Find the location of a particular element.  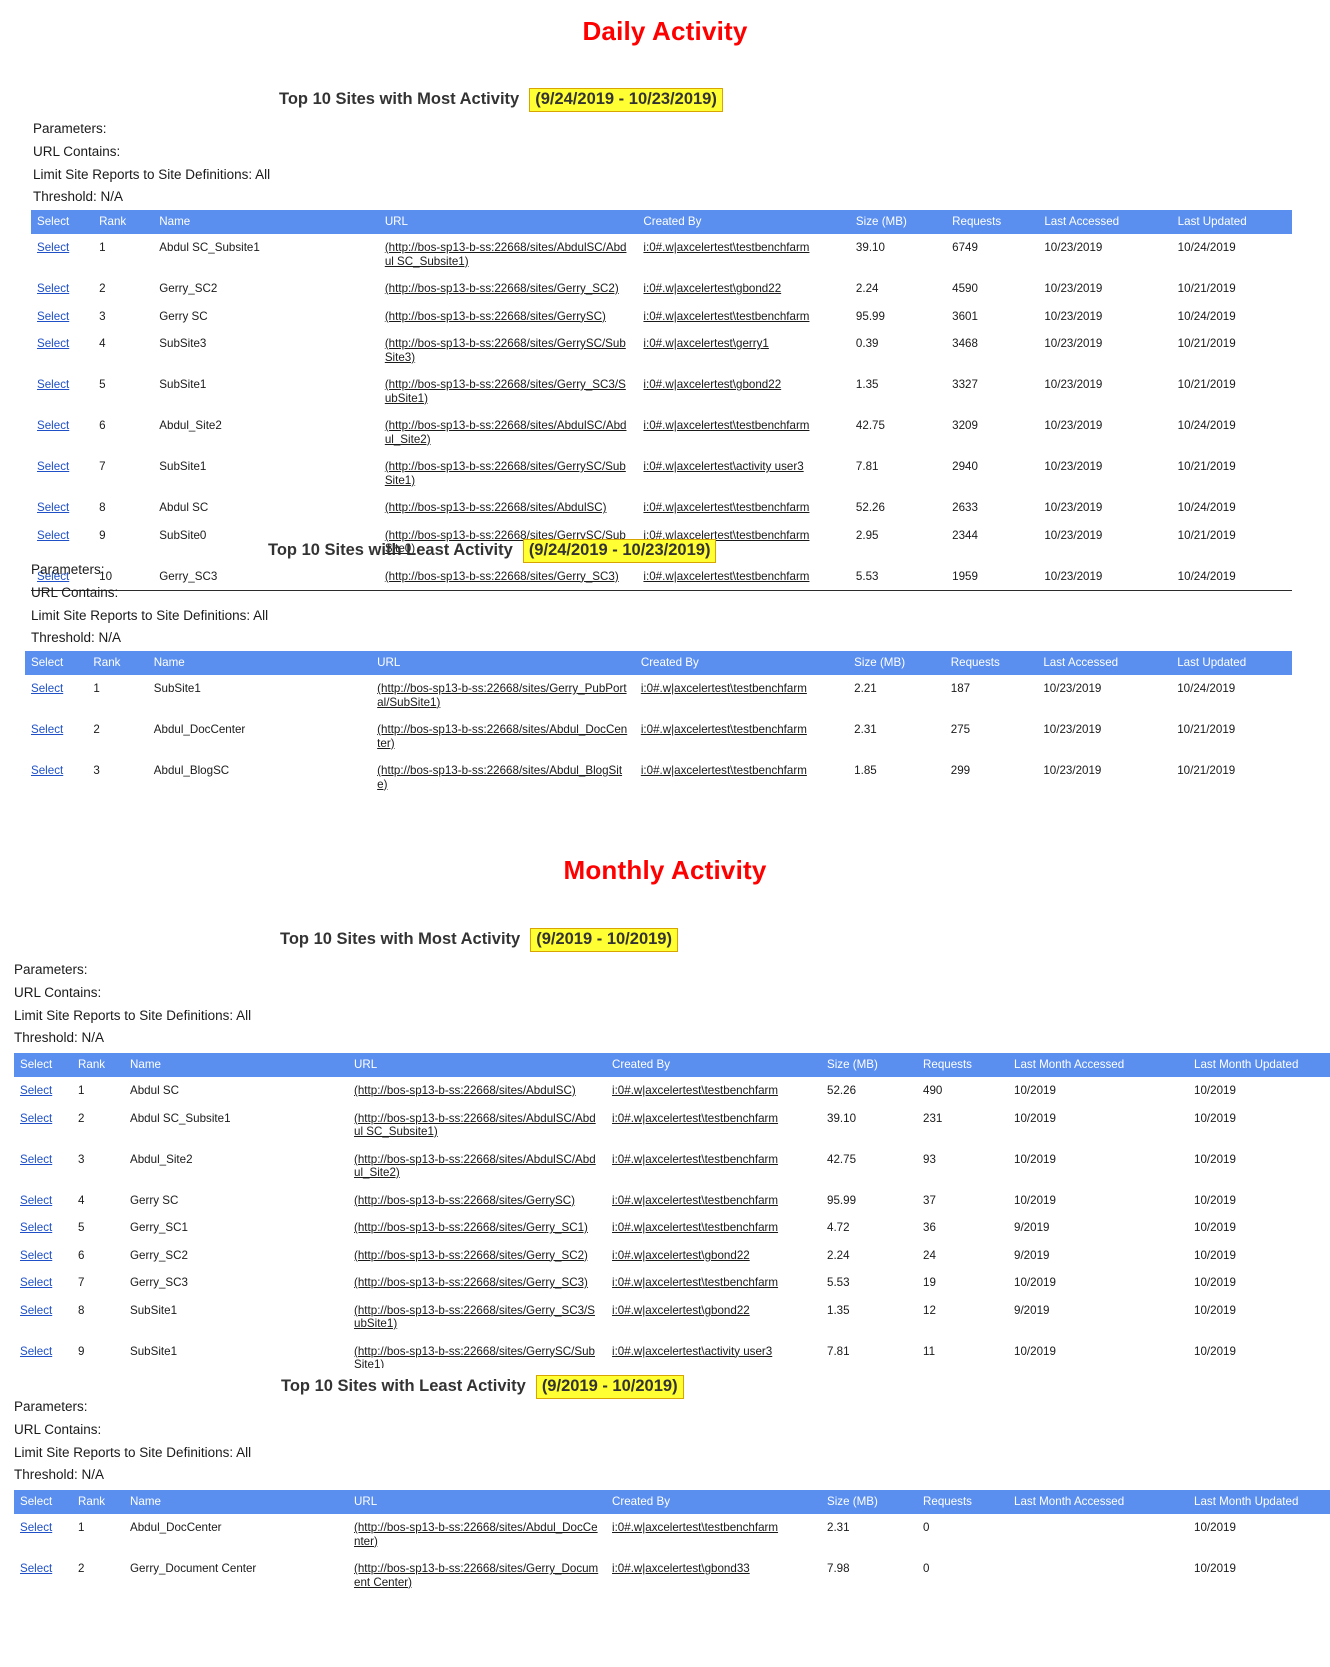

created-by-link: i:0#.w|axcelertest\gbond33 is located at coordinates (681, 1568).